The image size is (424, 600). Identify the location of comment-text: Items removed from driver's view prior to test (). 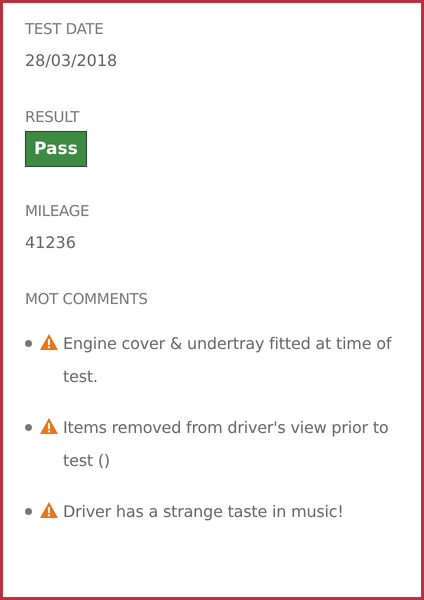
(226, 444).